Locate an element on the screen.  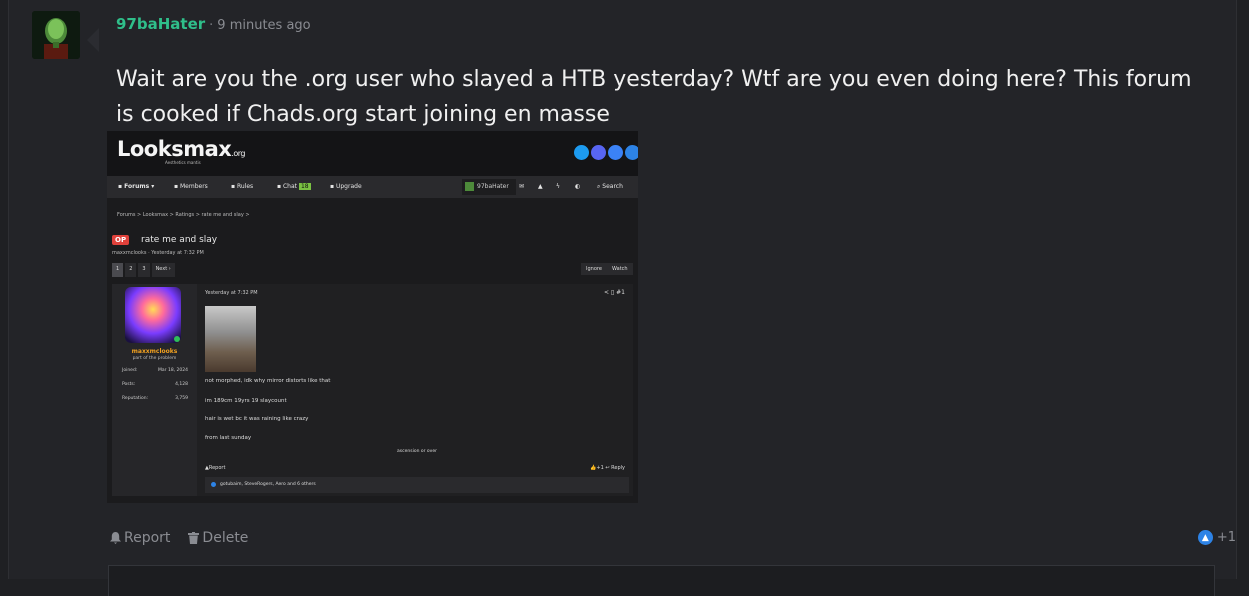
embed-line-4: from last sunday is located at coordinates (228, 438).